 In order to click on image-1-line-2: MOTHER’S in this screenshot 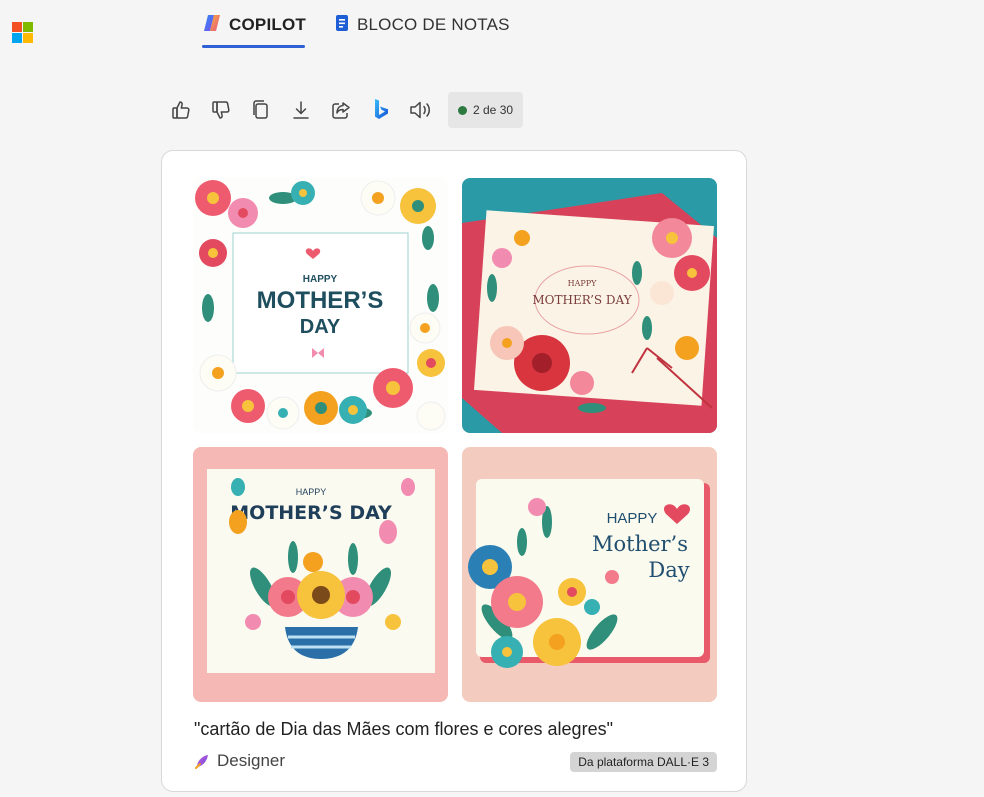, I will do `click(320, 300)`.